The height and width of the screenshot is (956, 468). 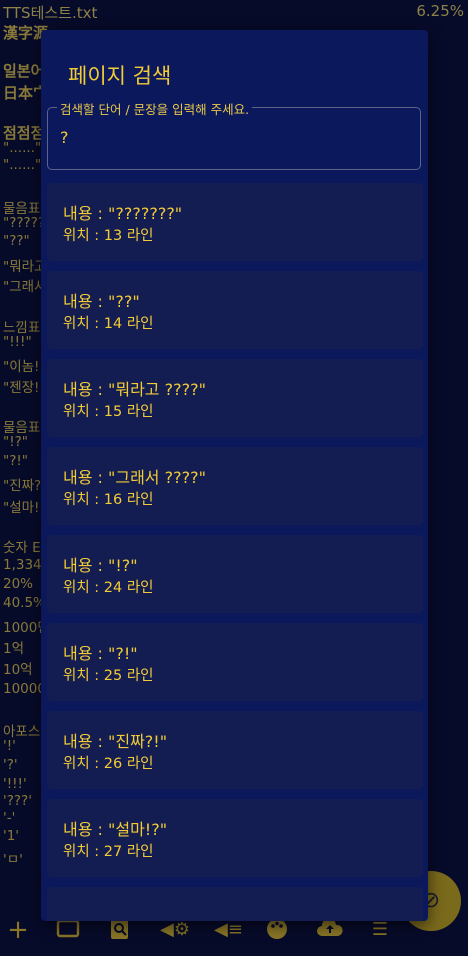 I want to click on document-line: "뭐라고, so click(x=25, y=267).